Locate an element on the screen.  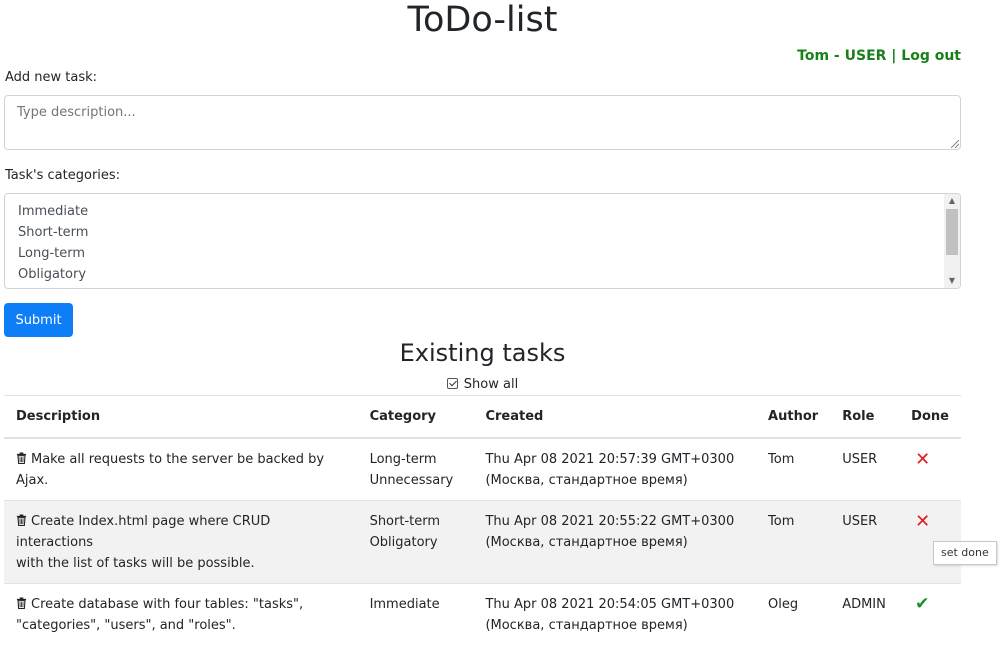
task-category-cell: Long-term Unnecessary is located at coordinates (416, 469).